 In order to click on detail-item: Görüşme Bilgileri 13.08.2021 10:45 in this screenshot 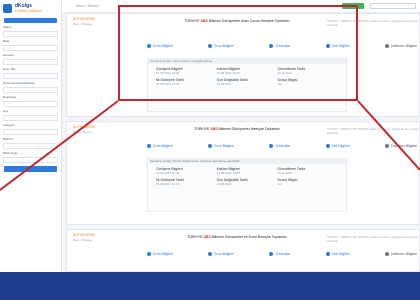, I will do `click(186, 171)`.